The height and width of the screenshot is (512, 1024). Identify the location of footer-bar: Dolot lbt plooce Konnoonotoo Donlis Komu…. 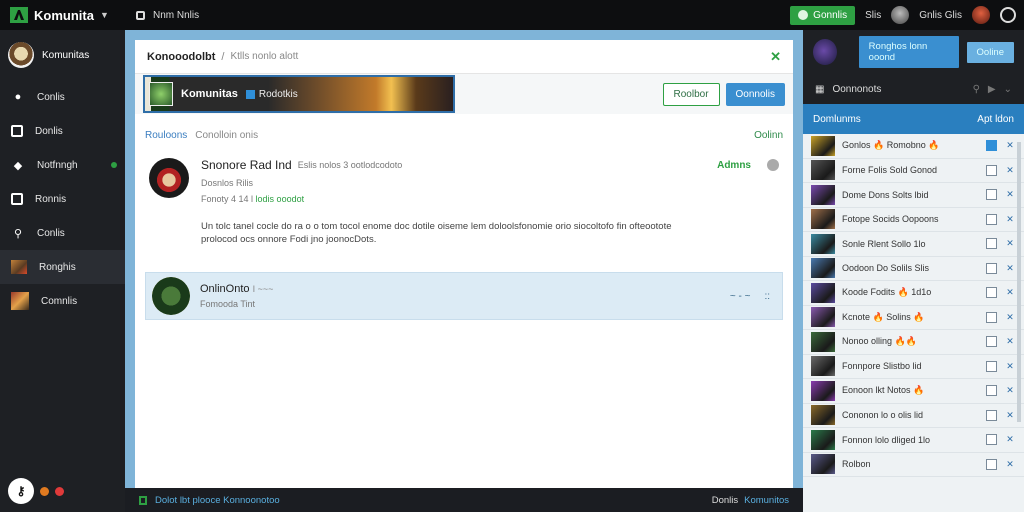
(464, 500).